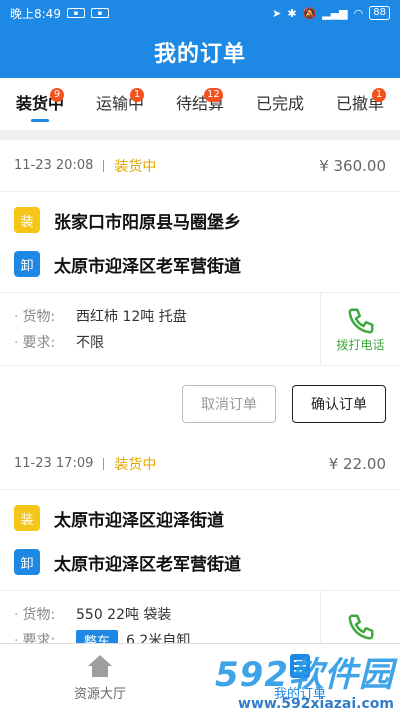  I want to click on load-address: 太原市迎泽区迎泽街道, so click(139, 520).